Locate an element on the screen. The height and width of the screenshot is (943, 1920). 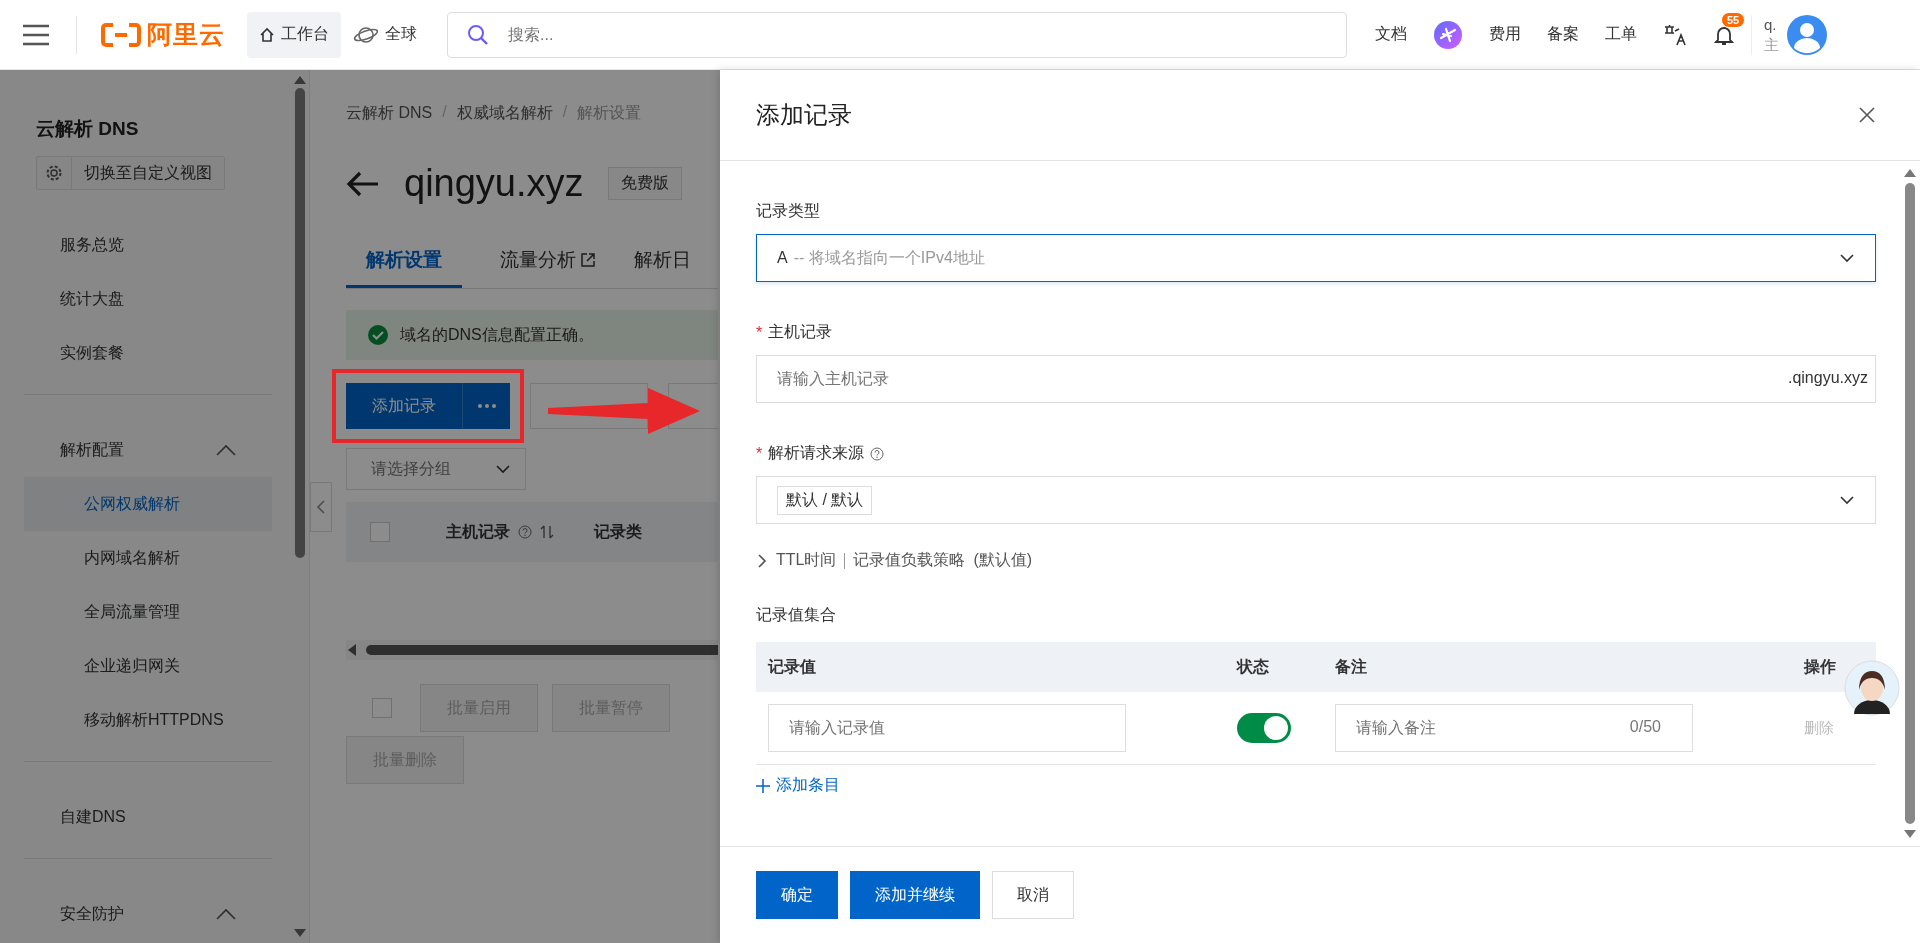
tab: 解析设置 is located at coordinates (404, 263).